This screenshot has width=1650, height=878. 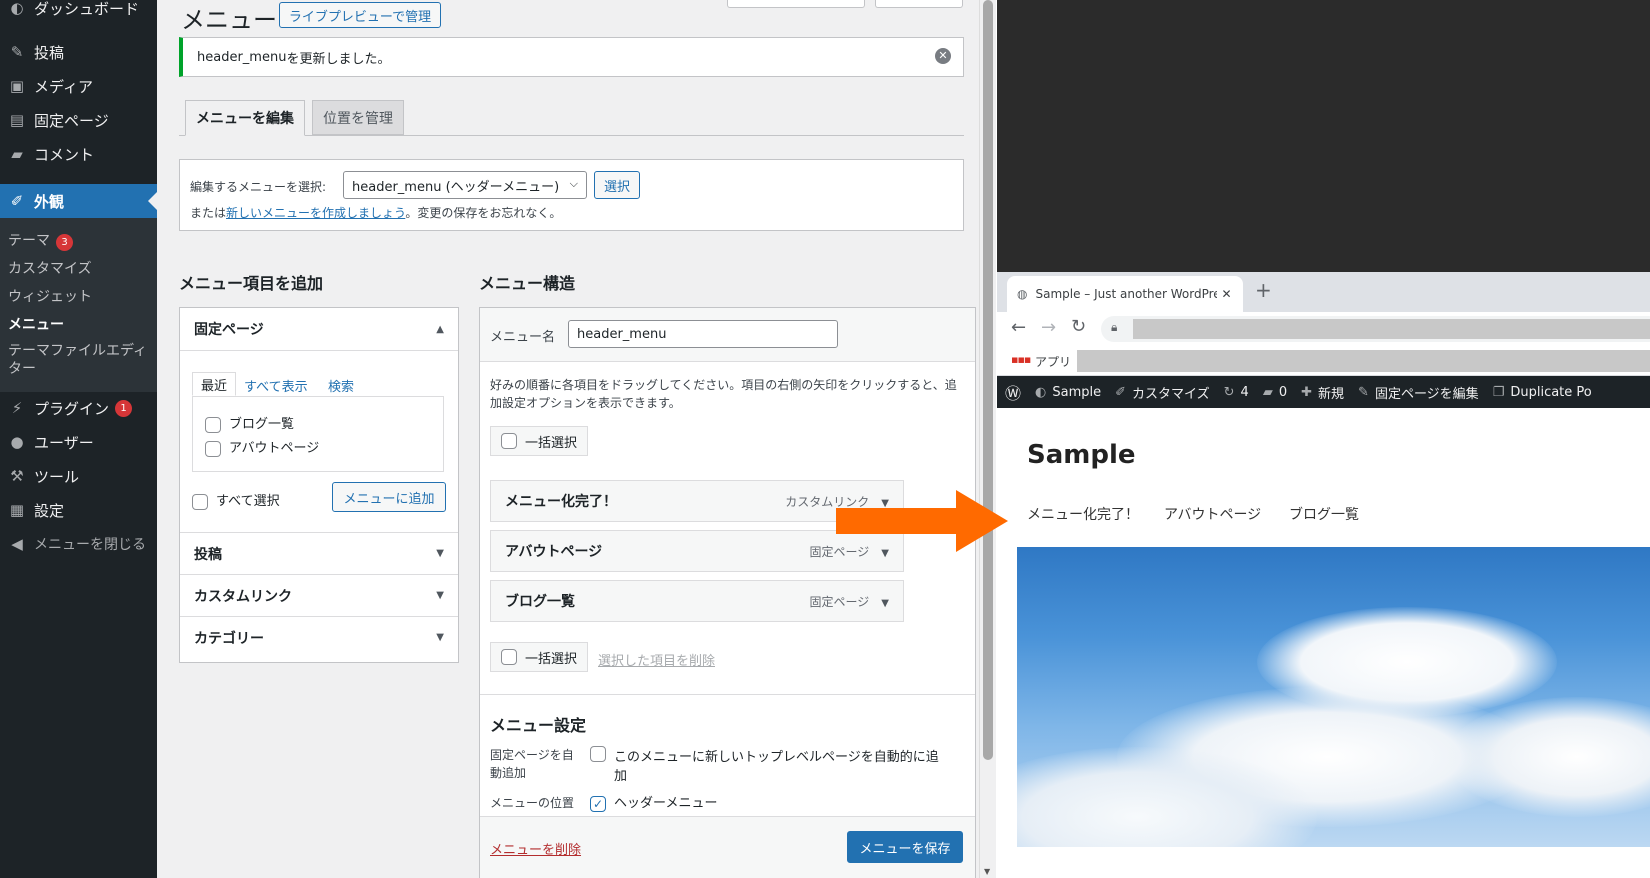 What do you see at coordinates (919, 4) in the screenshot?
I see `help-tab` at bounding box center [919, 4].